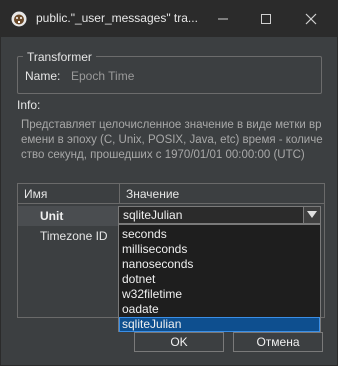 Image resolution: width=338 pixels, height=366 pixels. I want to click on unit-combobox: sqliteJulian, so click(219, 215).